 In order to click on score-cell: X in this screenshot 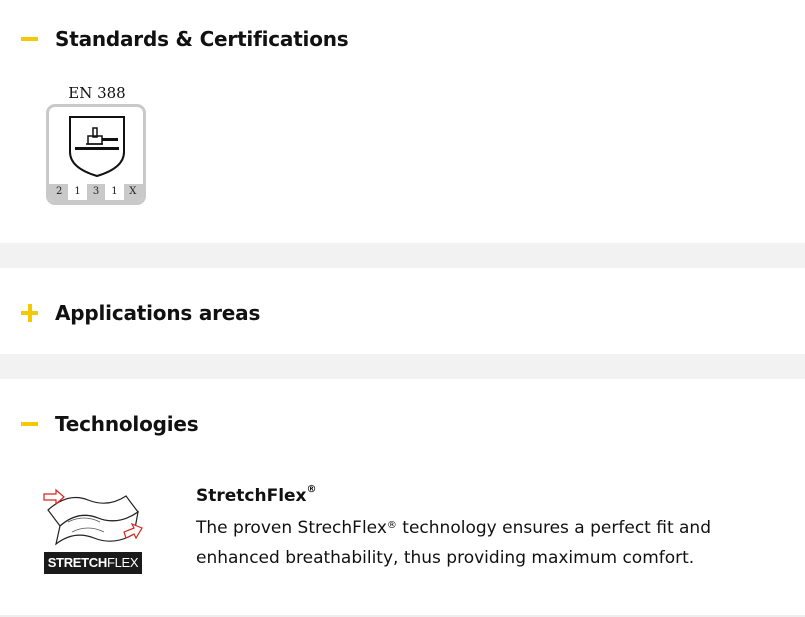, I will do `click(133, 191)`.